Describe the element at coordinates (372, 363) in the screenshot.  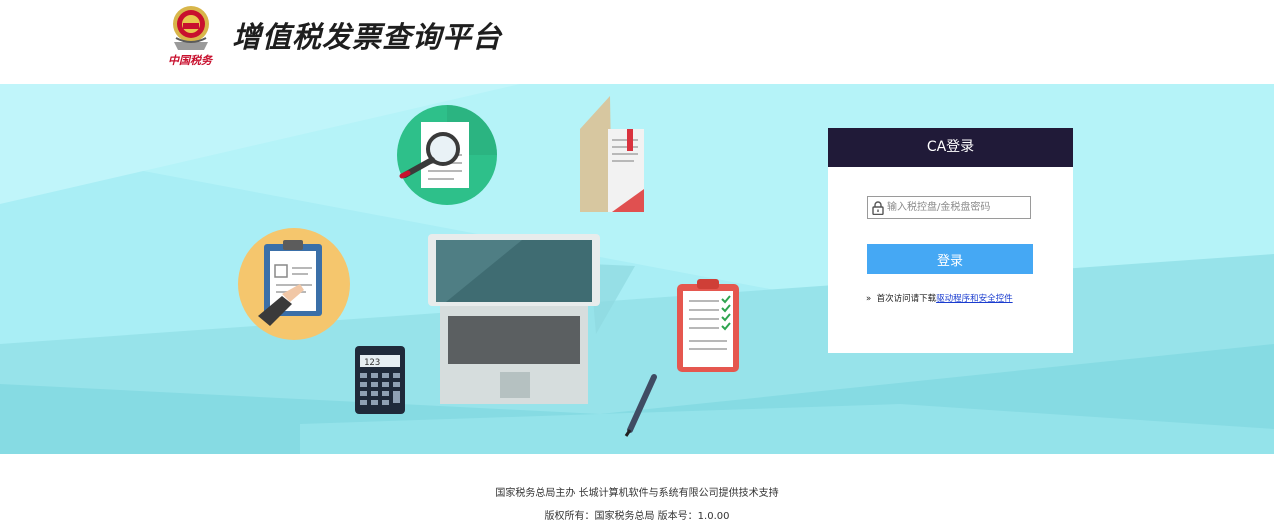
I see `calculator-display: 123` at that location.